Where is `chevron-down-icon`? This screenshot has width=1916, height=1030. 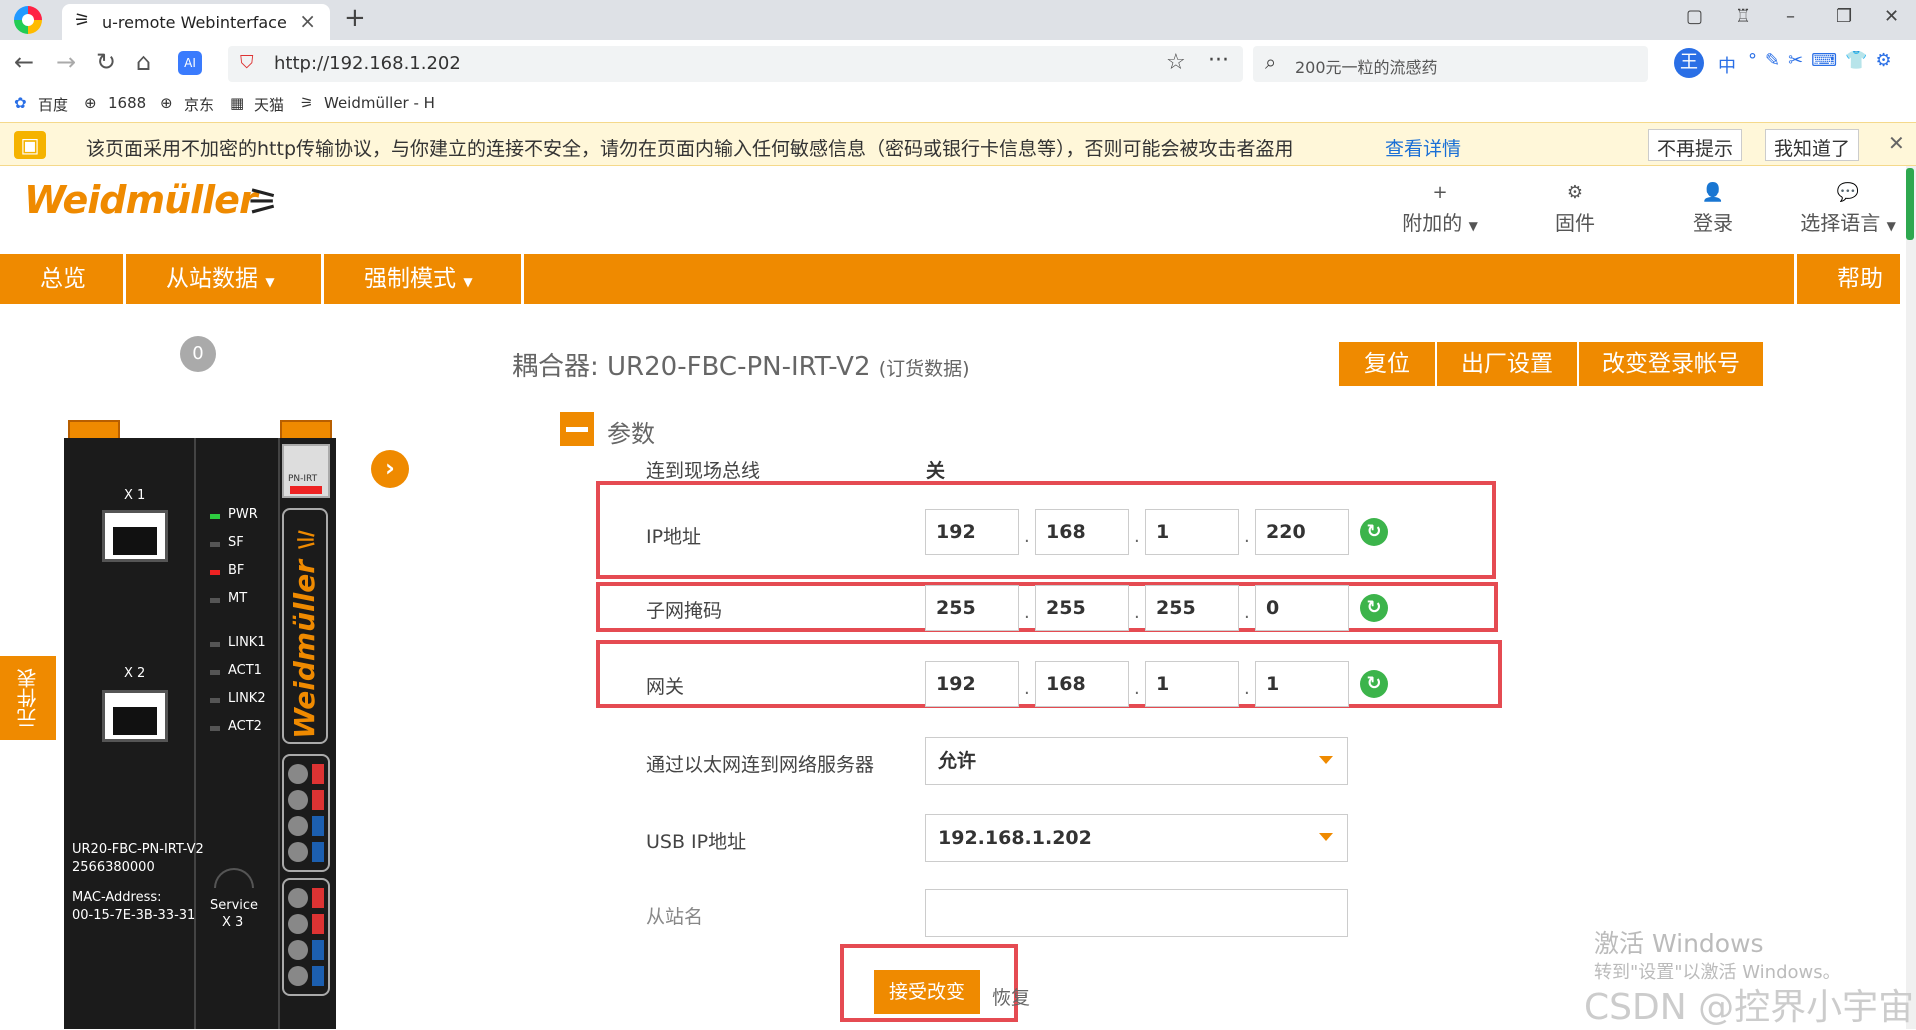
chevron-down-icon is located at coordinates (1326, 837).